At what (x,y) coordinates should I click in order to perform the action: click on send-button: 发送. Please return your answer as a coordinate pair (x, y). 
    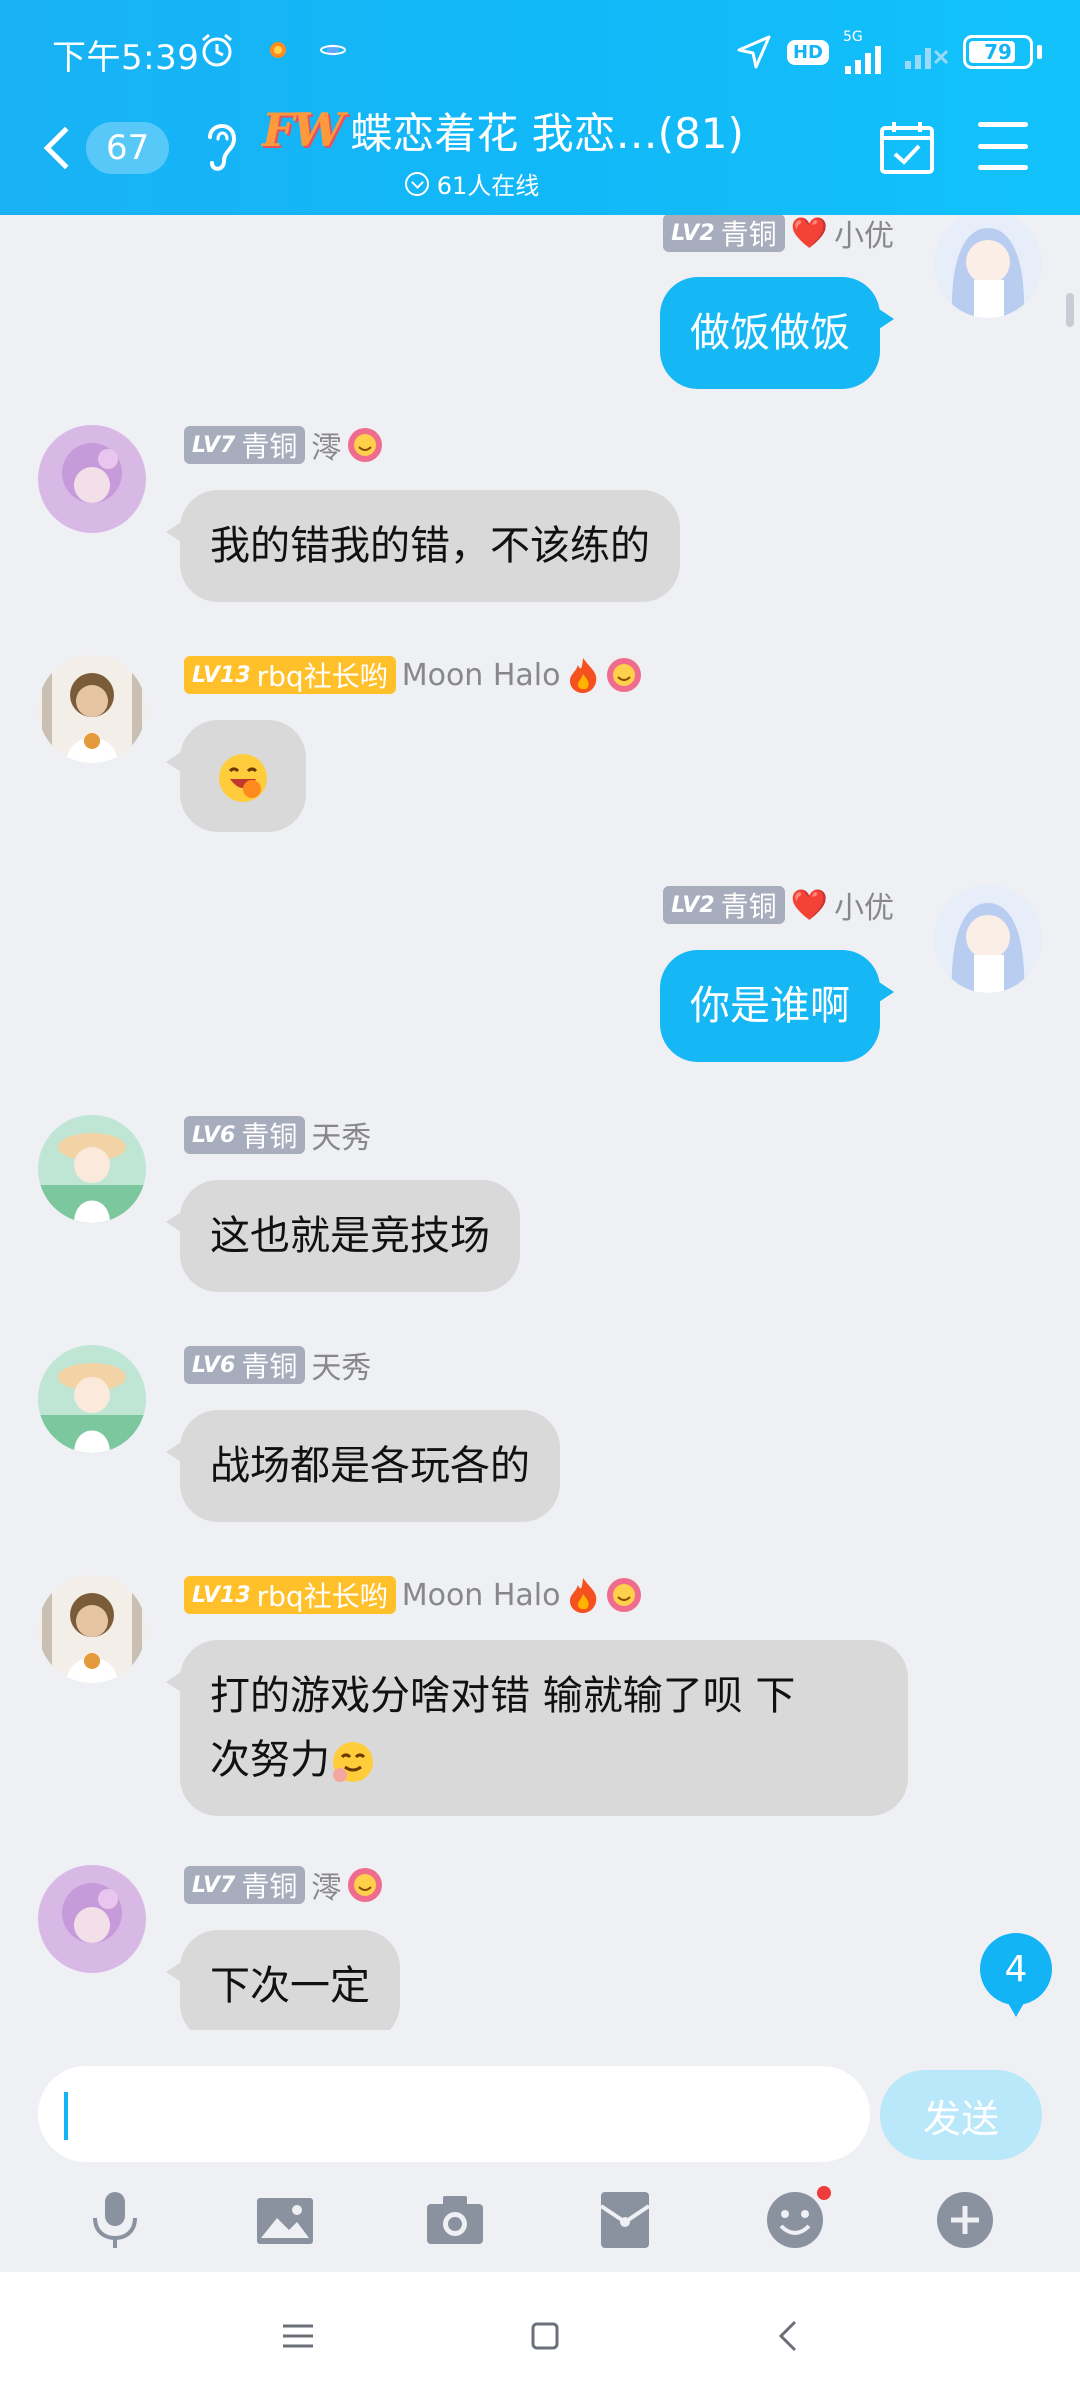
    Looking at the image, I should click on (961, 2115).